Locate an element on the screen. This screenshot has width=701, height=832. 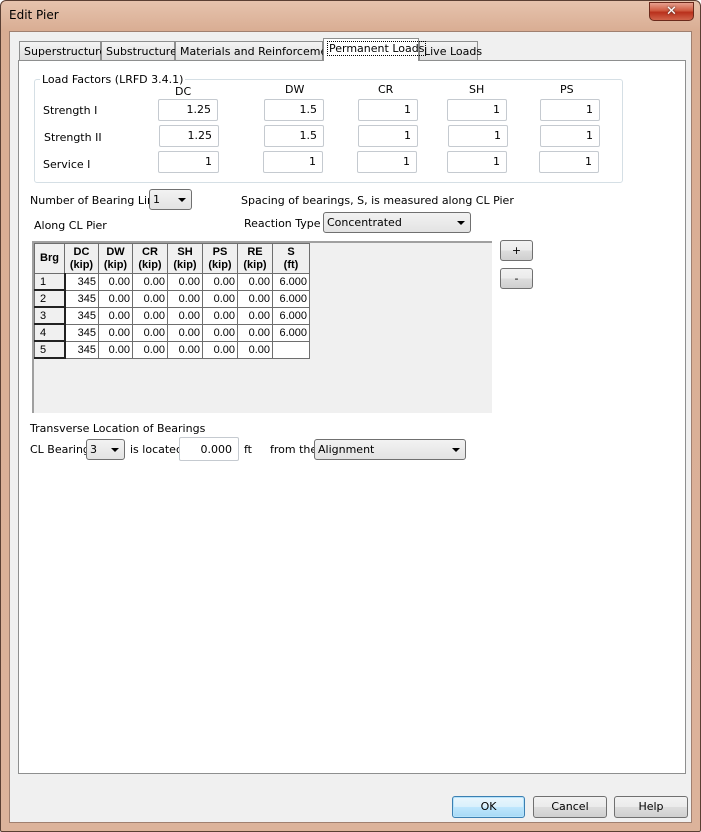
close-button: ✕ is located at coordinates (671, 11).